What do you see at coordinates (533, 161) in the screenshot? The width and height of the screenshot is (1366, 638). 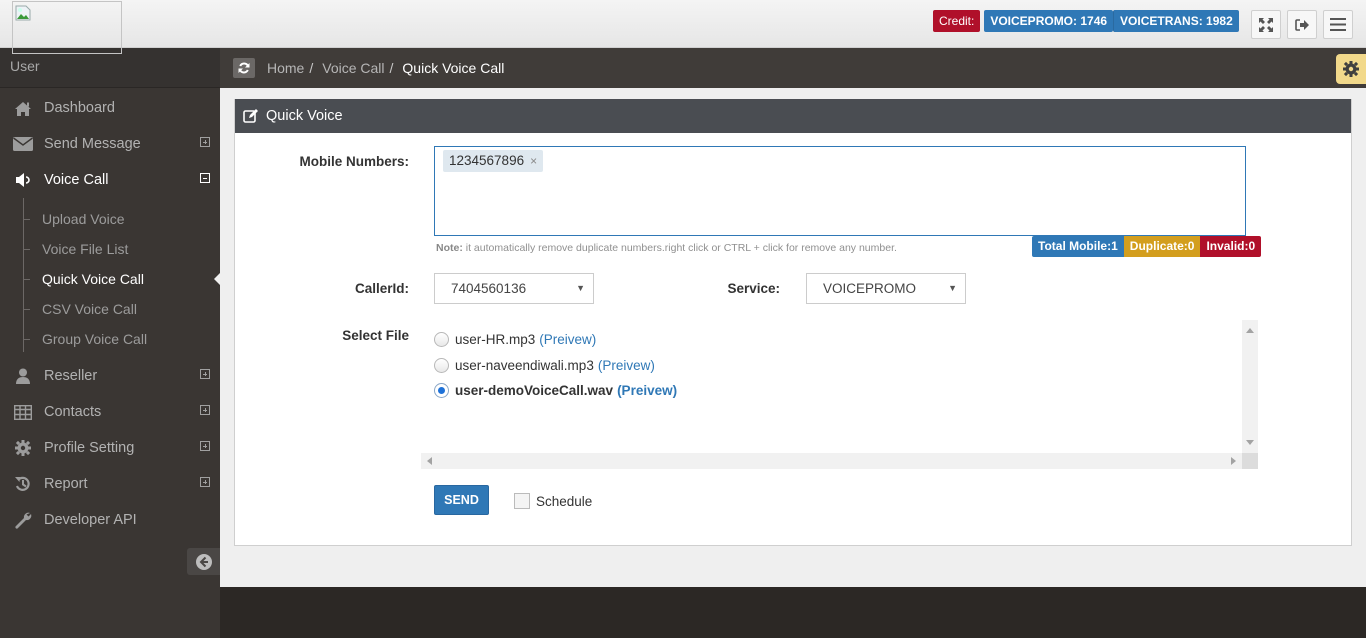 I see `remove-tag-icon: ×` at bounding box center [533, 161].